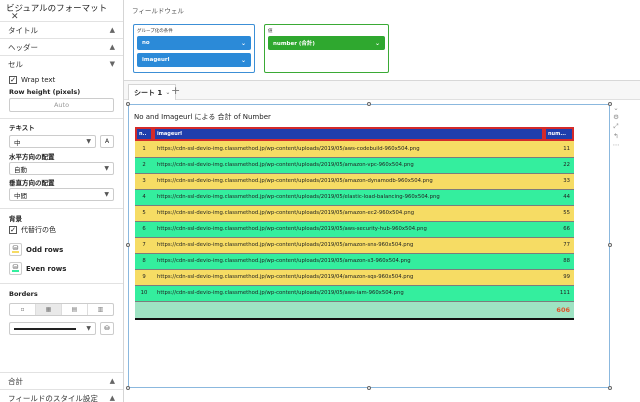 This screenshot has height=402, width=640. I want to click on cell-no: 2, so click(144, 165).